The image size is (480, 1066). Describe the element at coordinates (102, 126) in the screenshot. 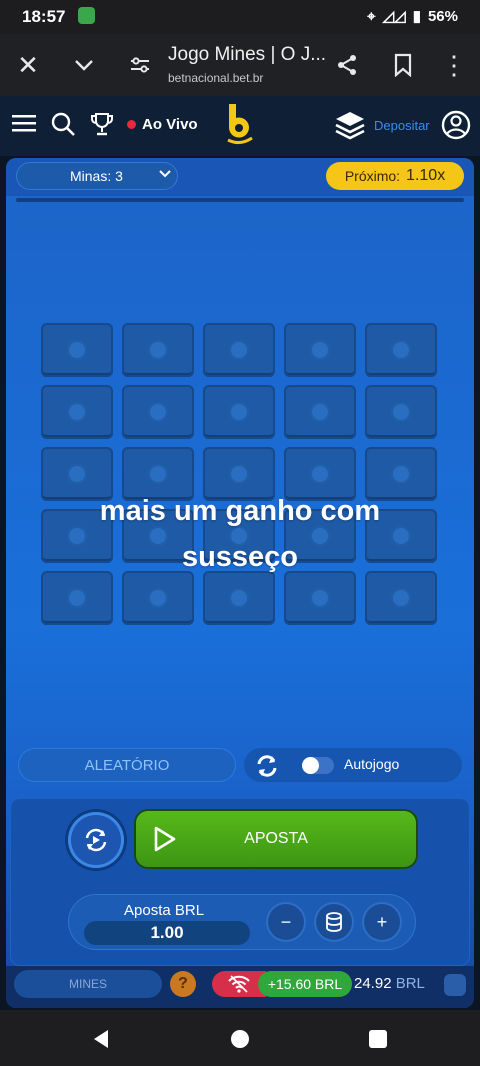

I see `trophy-icon` at that location.